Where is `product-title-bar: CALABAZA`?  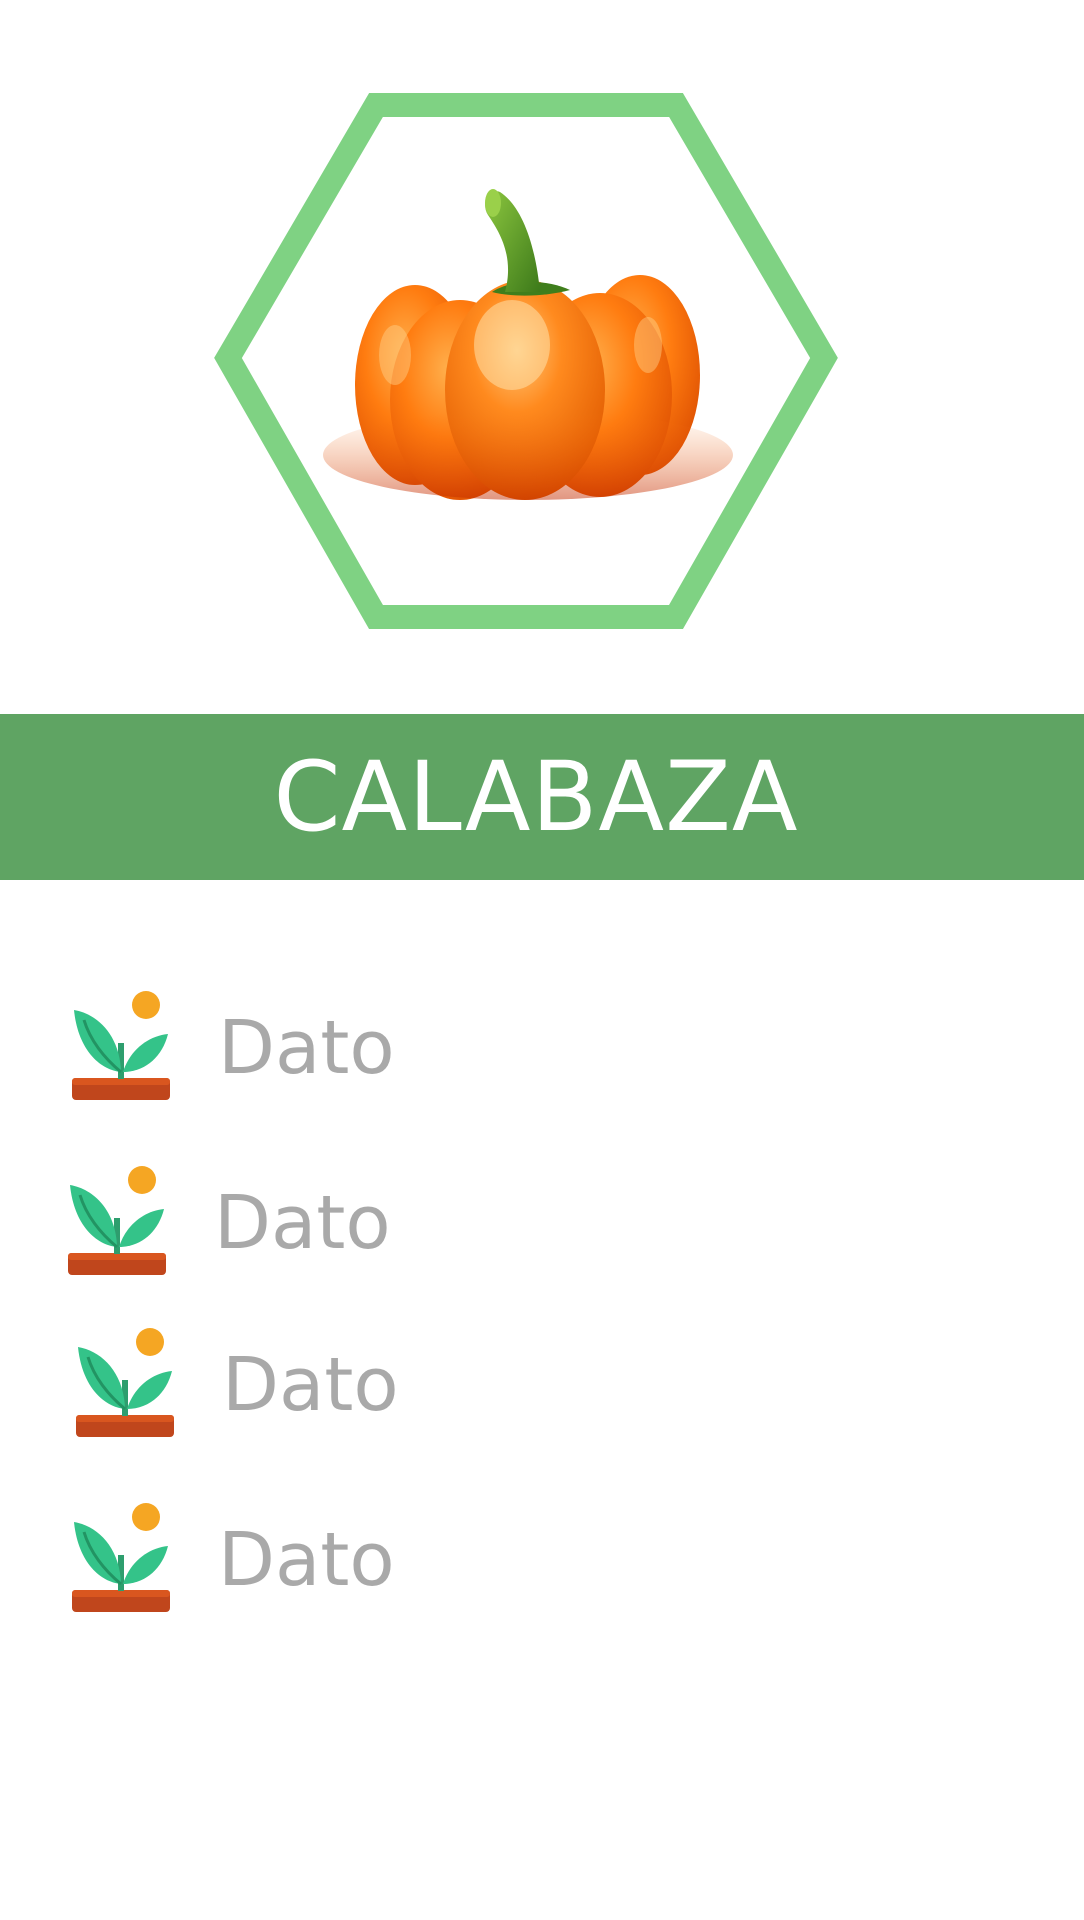 product-title-bar: CALABAZA is located at coordinates (542, 797).